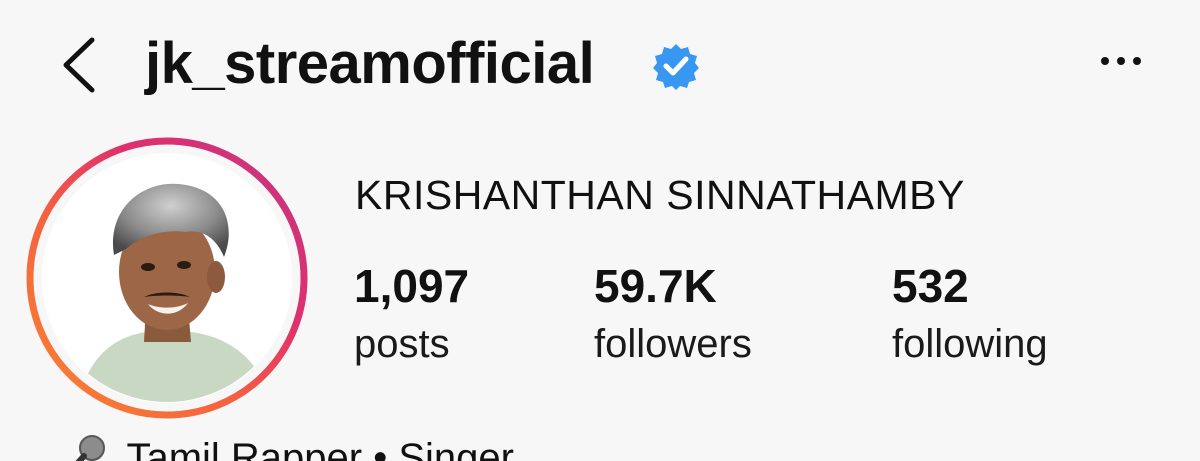 This screenshot has width=1200, height=461. Describe the element at coordinates (655, 286) in the screenshot. I see `followers-count: 59.7K` at that location.